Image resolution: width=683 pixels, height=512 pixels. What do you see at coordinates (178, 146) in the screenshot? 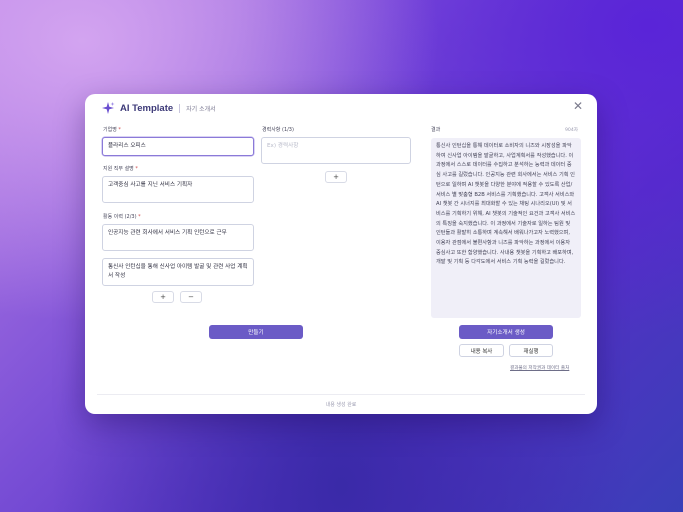
I see `company-input: 플라리스 오피스` at bounding box center [178, 146].